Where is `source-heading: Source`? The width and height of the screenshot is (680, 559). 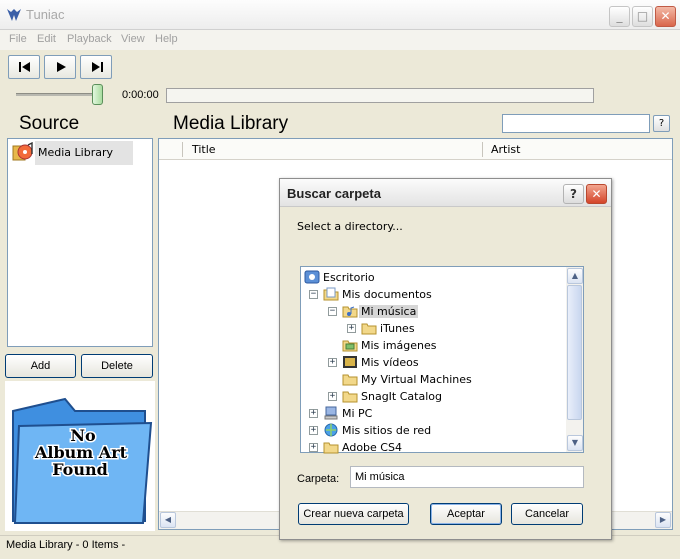 source-heading: Source is located at coordinates (49, 123).